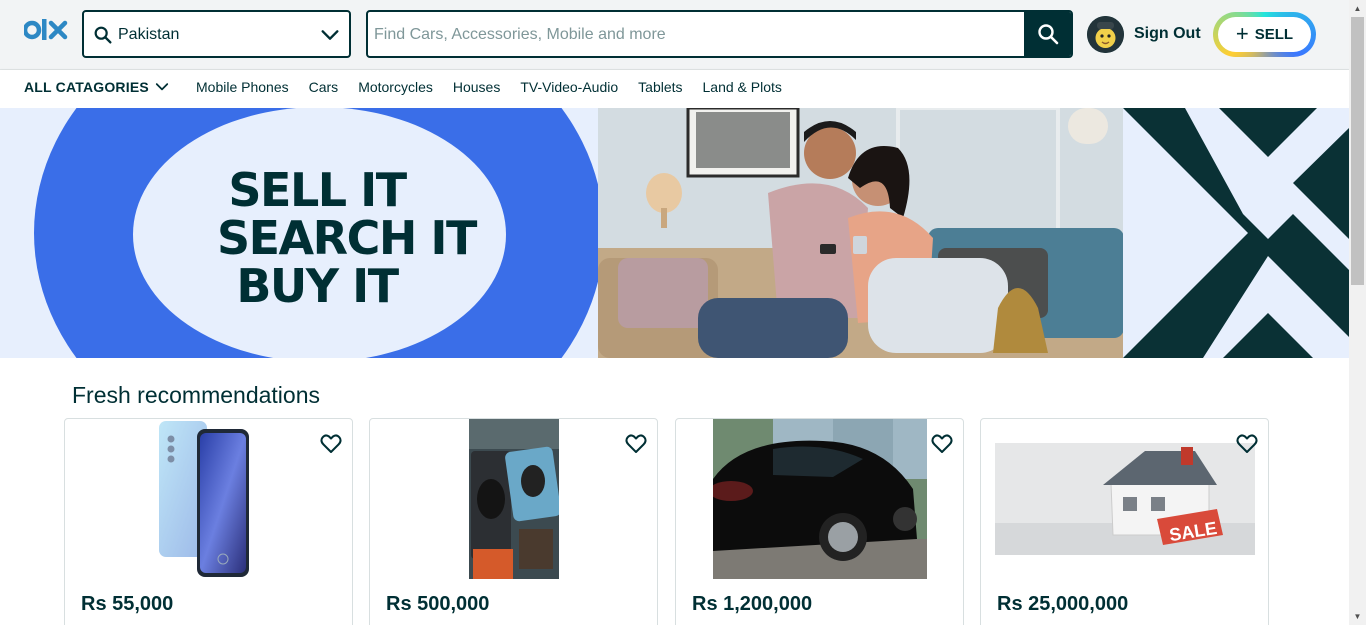 Image resolution: width=1366 pixels, height=625 pixels. I want to click on top-header: Sign Out + SELL, so click(674, 35).